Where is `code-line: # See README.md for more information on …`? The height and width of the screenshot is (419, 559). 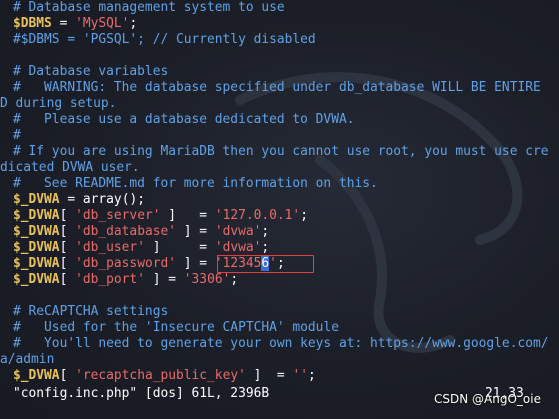
code-line: # See README.md for more information on … is located at coordinates (286, 184).